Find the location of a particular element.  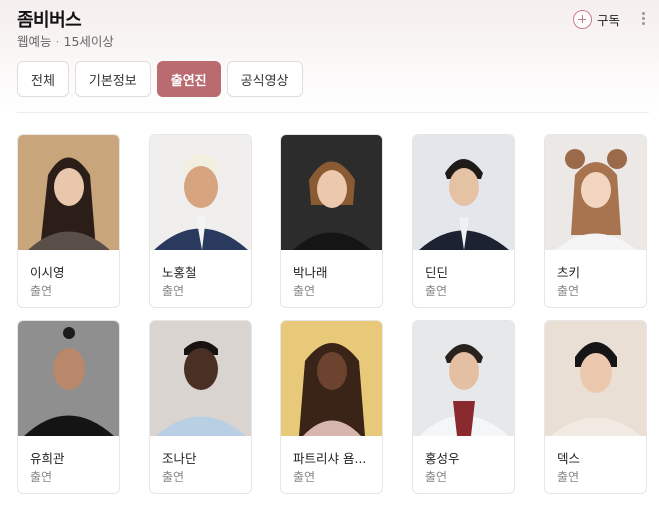

cast-name: 유희관 is located at coordinates (47, 458).